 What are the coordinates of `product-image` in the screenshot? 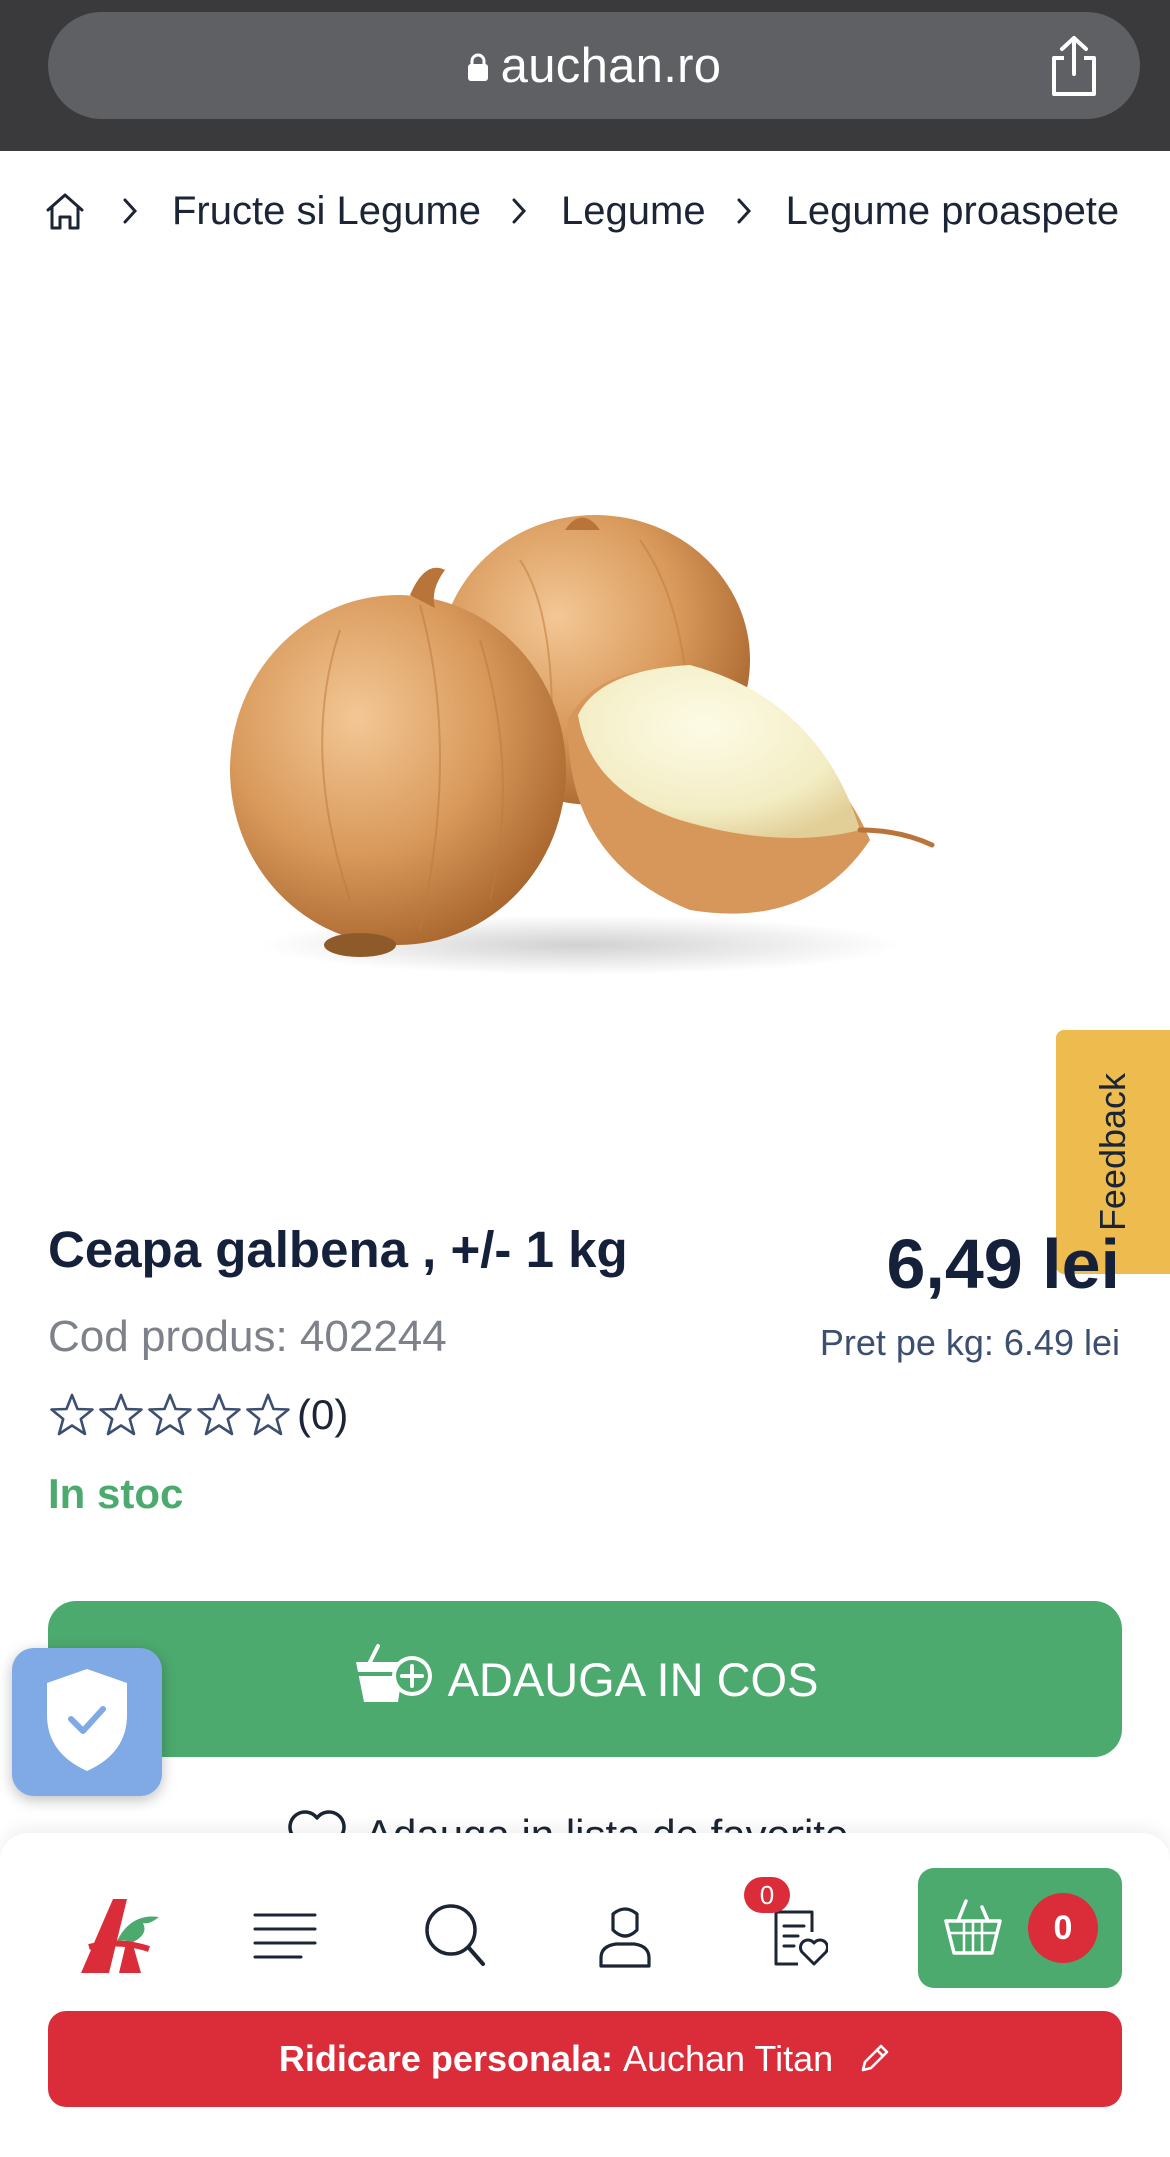 It's located at (585, 742).